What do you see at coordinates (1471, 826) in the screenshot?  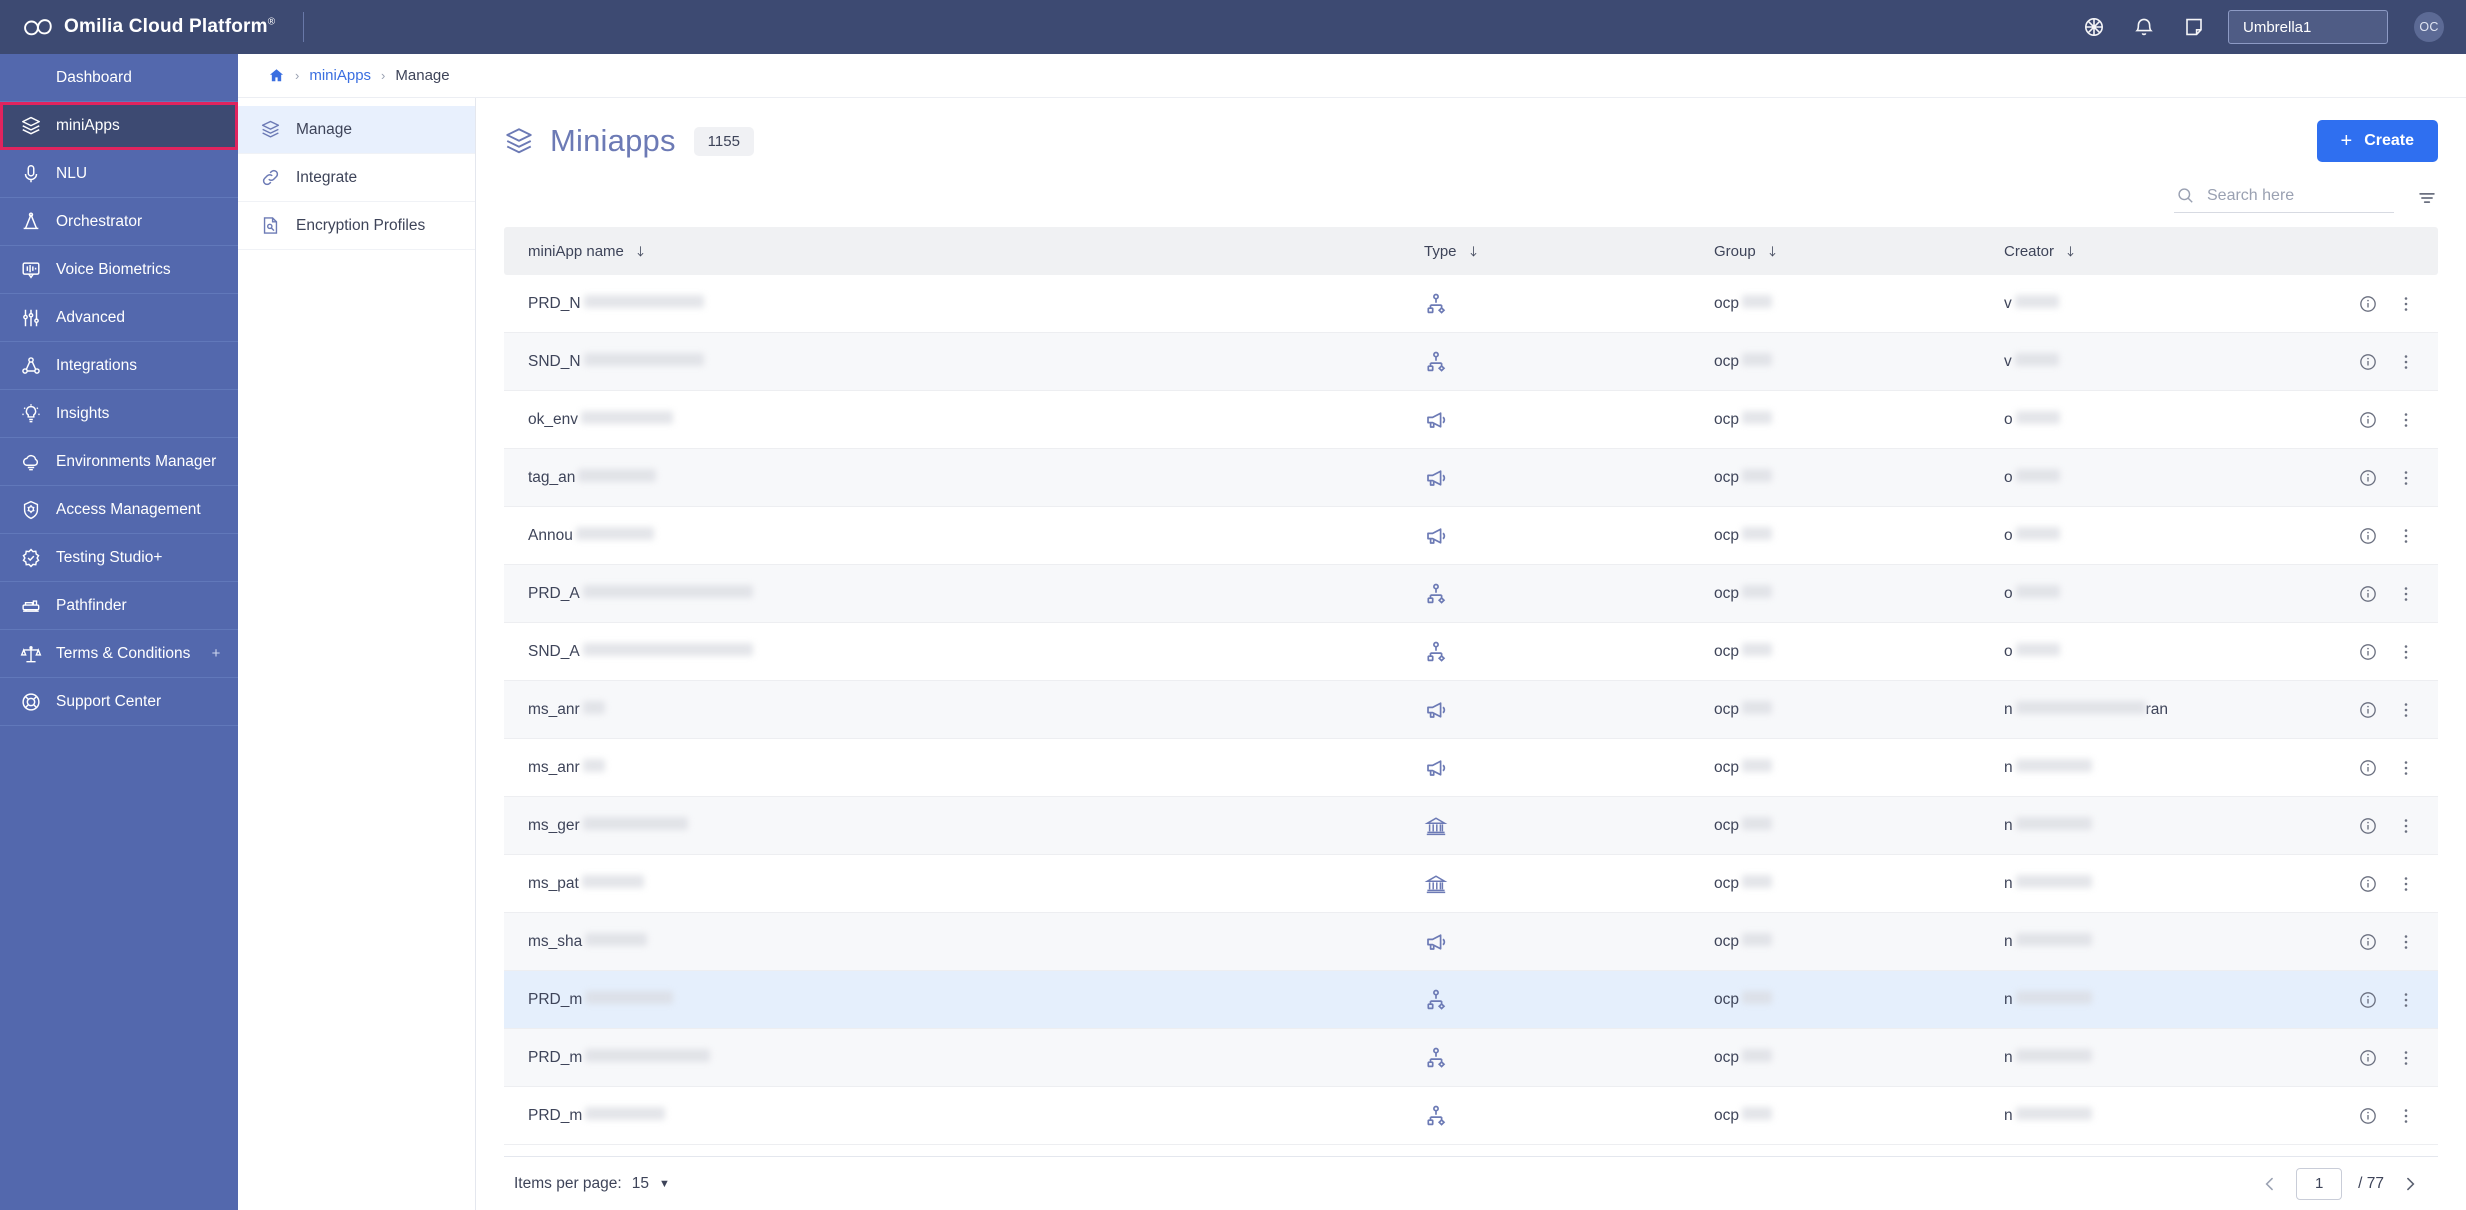 I see `table-row: ms_ger ocp n` at bounding box center [1471, 826].